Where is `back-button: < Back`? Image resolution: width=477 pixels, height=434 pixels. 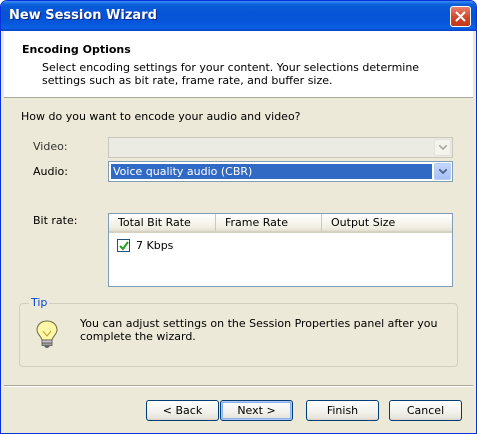 back-button: < Back is located at coordinates (182, 410).